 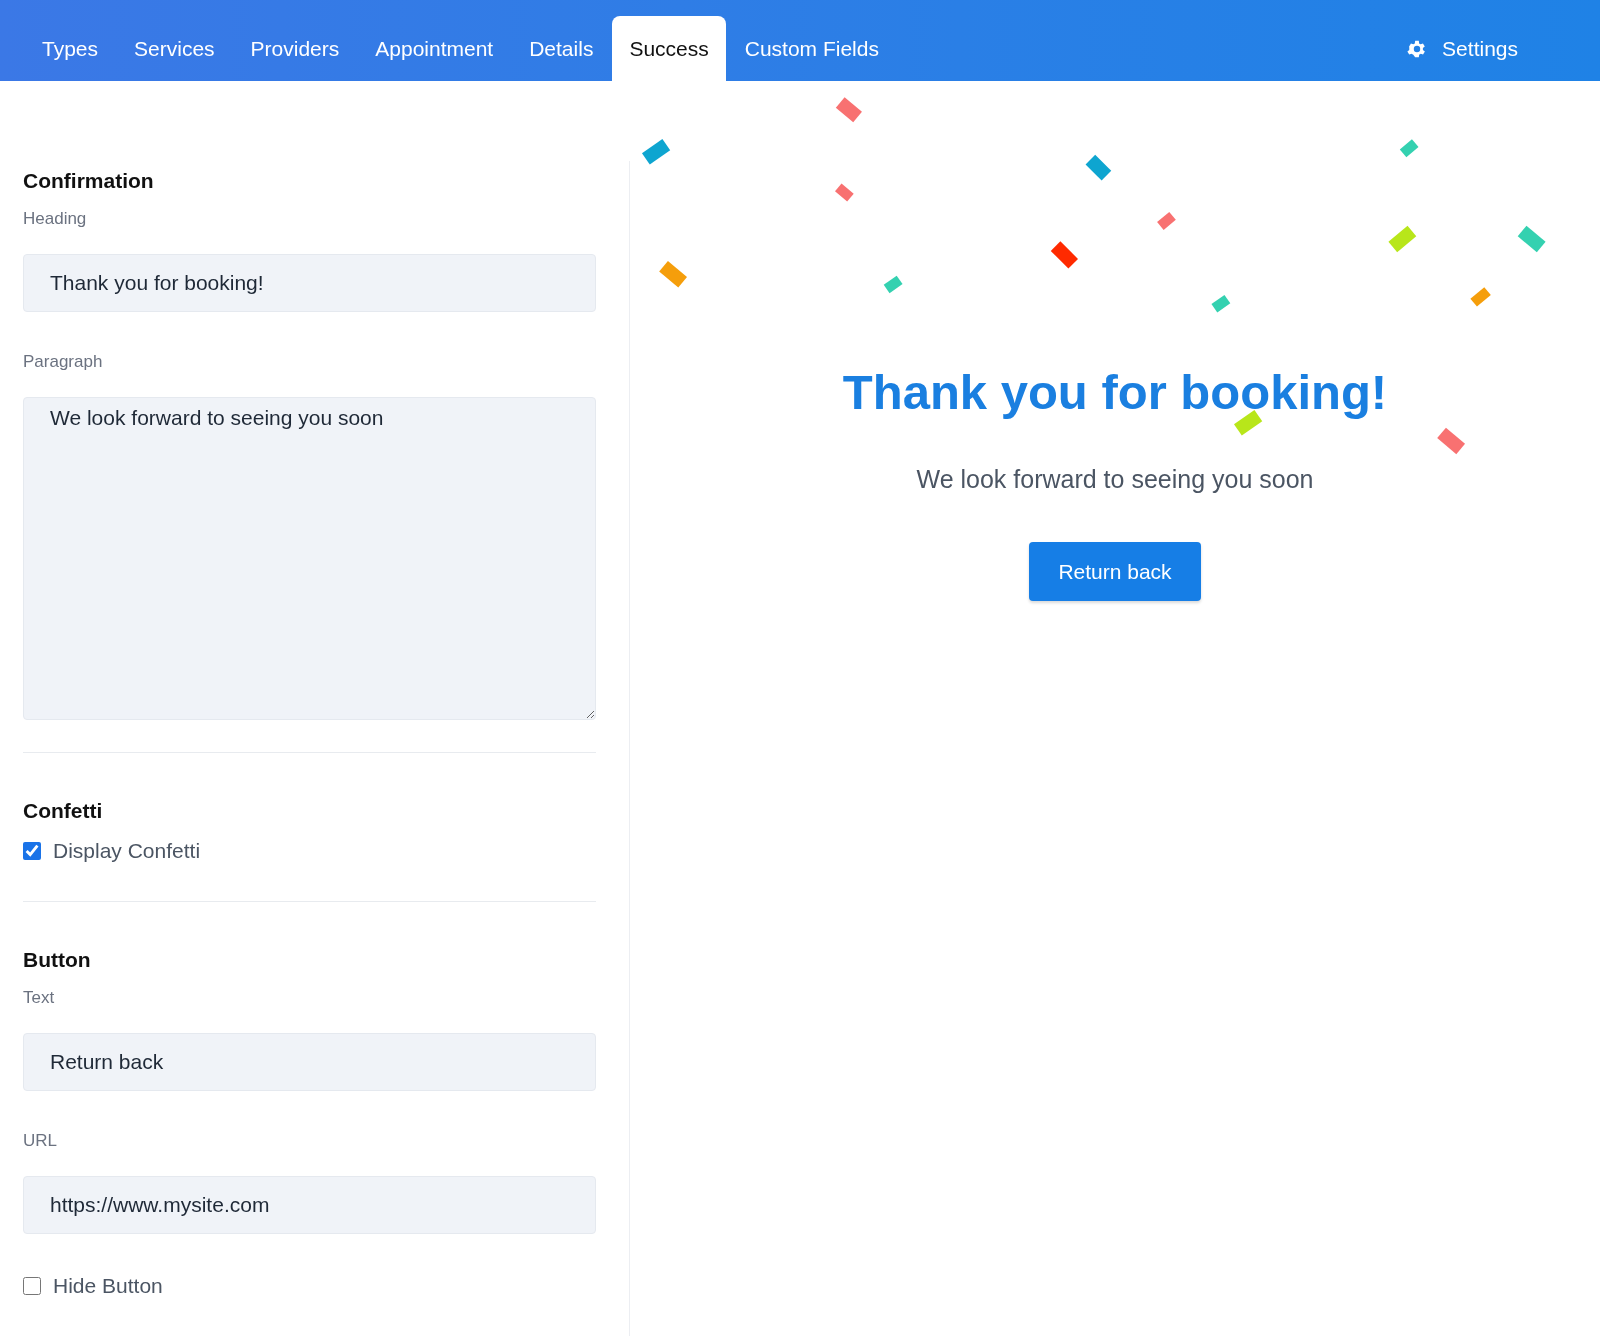 I want to click on heading-input-field: Thank you for booking!, so click(x=309, y=283).